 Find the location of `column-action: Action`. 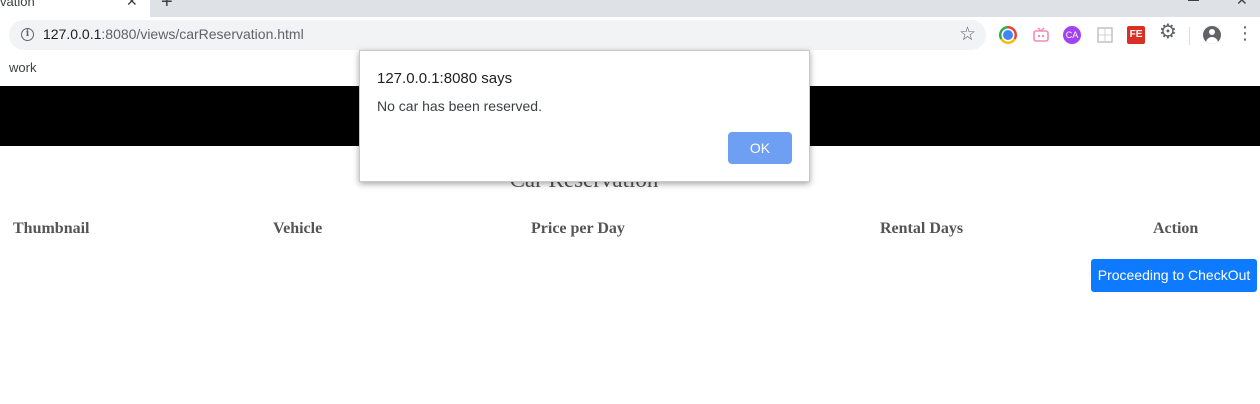

column-action: Action is located at coordinates (1176, 228).